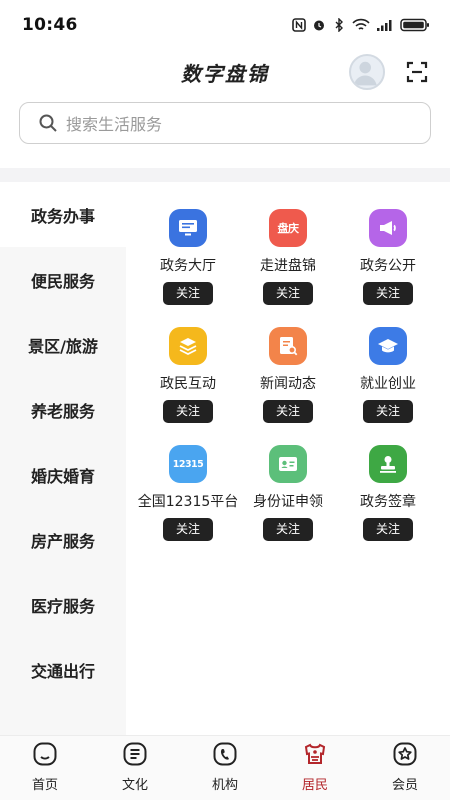  Describe the element at coordinates (63, 279) in the screenshot. I see `sidebar-item-convenience-services: 便民服务` at that location.